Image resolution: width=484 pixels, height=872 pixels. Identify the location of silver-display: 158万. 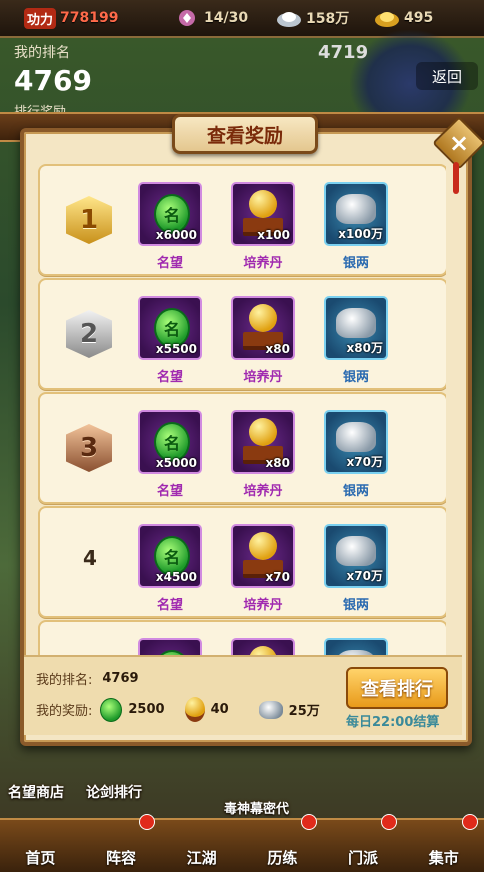
(312, 18).